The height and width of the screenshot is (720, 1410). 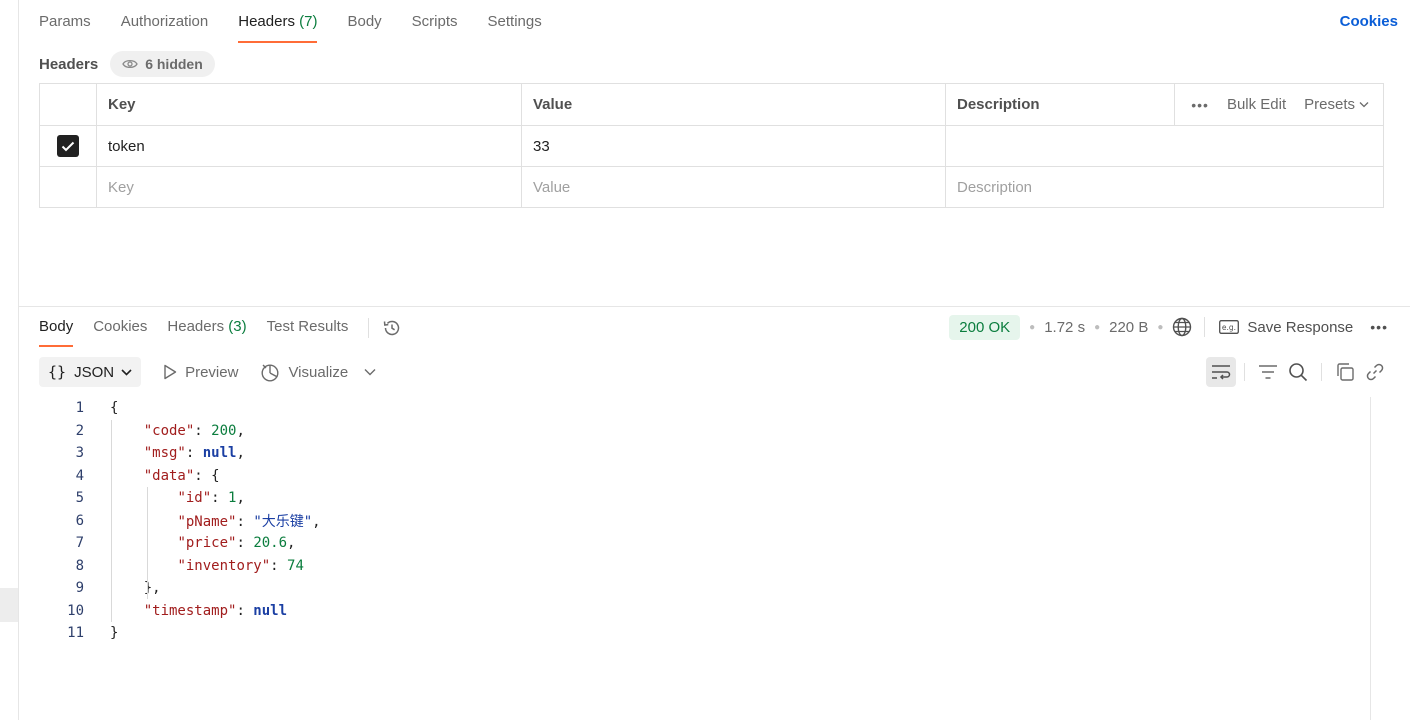 What do you see at coordinates (1221, 372) in the screenshot?
I see `wrap-lines-button` at bounding box center [1221, 372].